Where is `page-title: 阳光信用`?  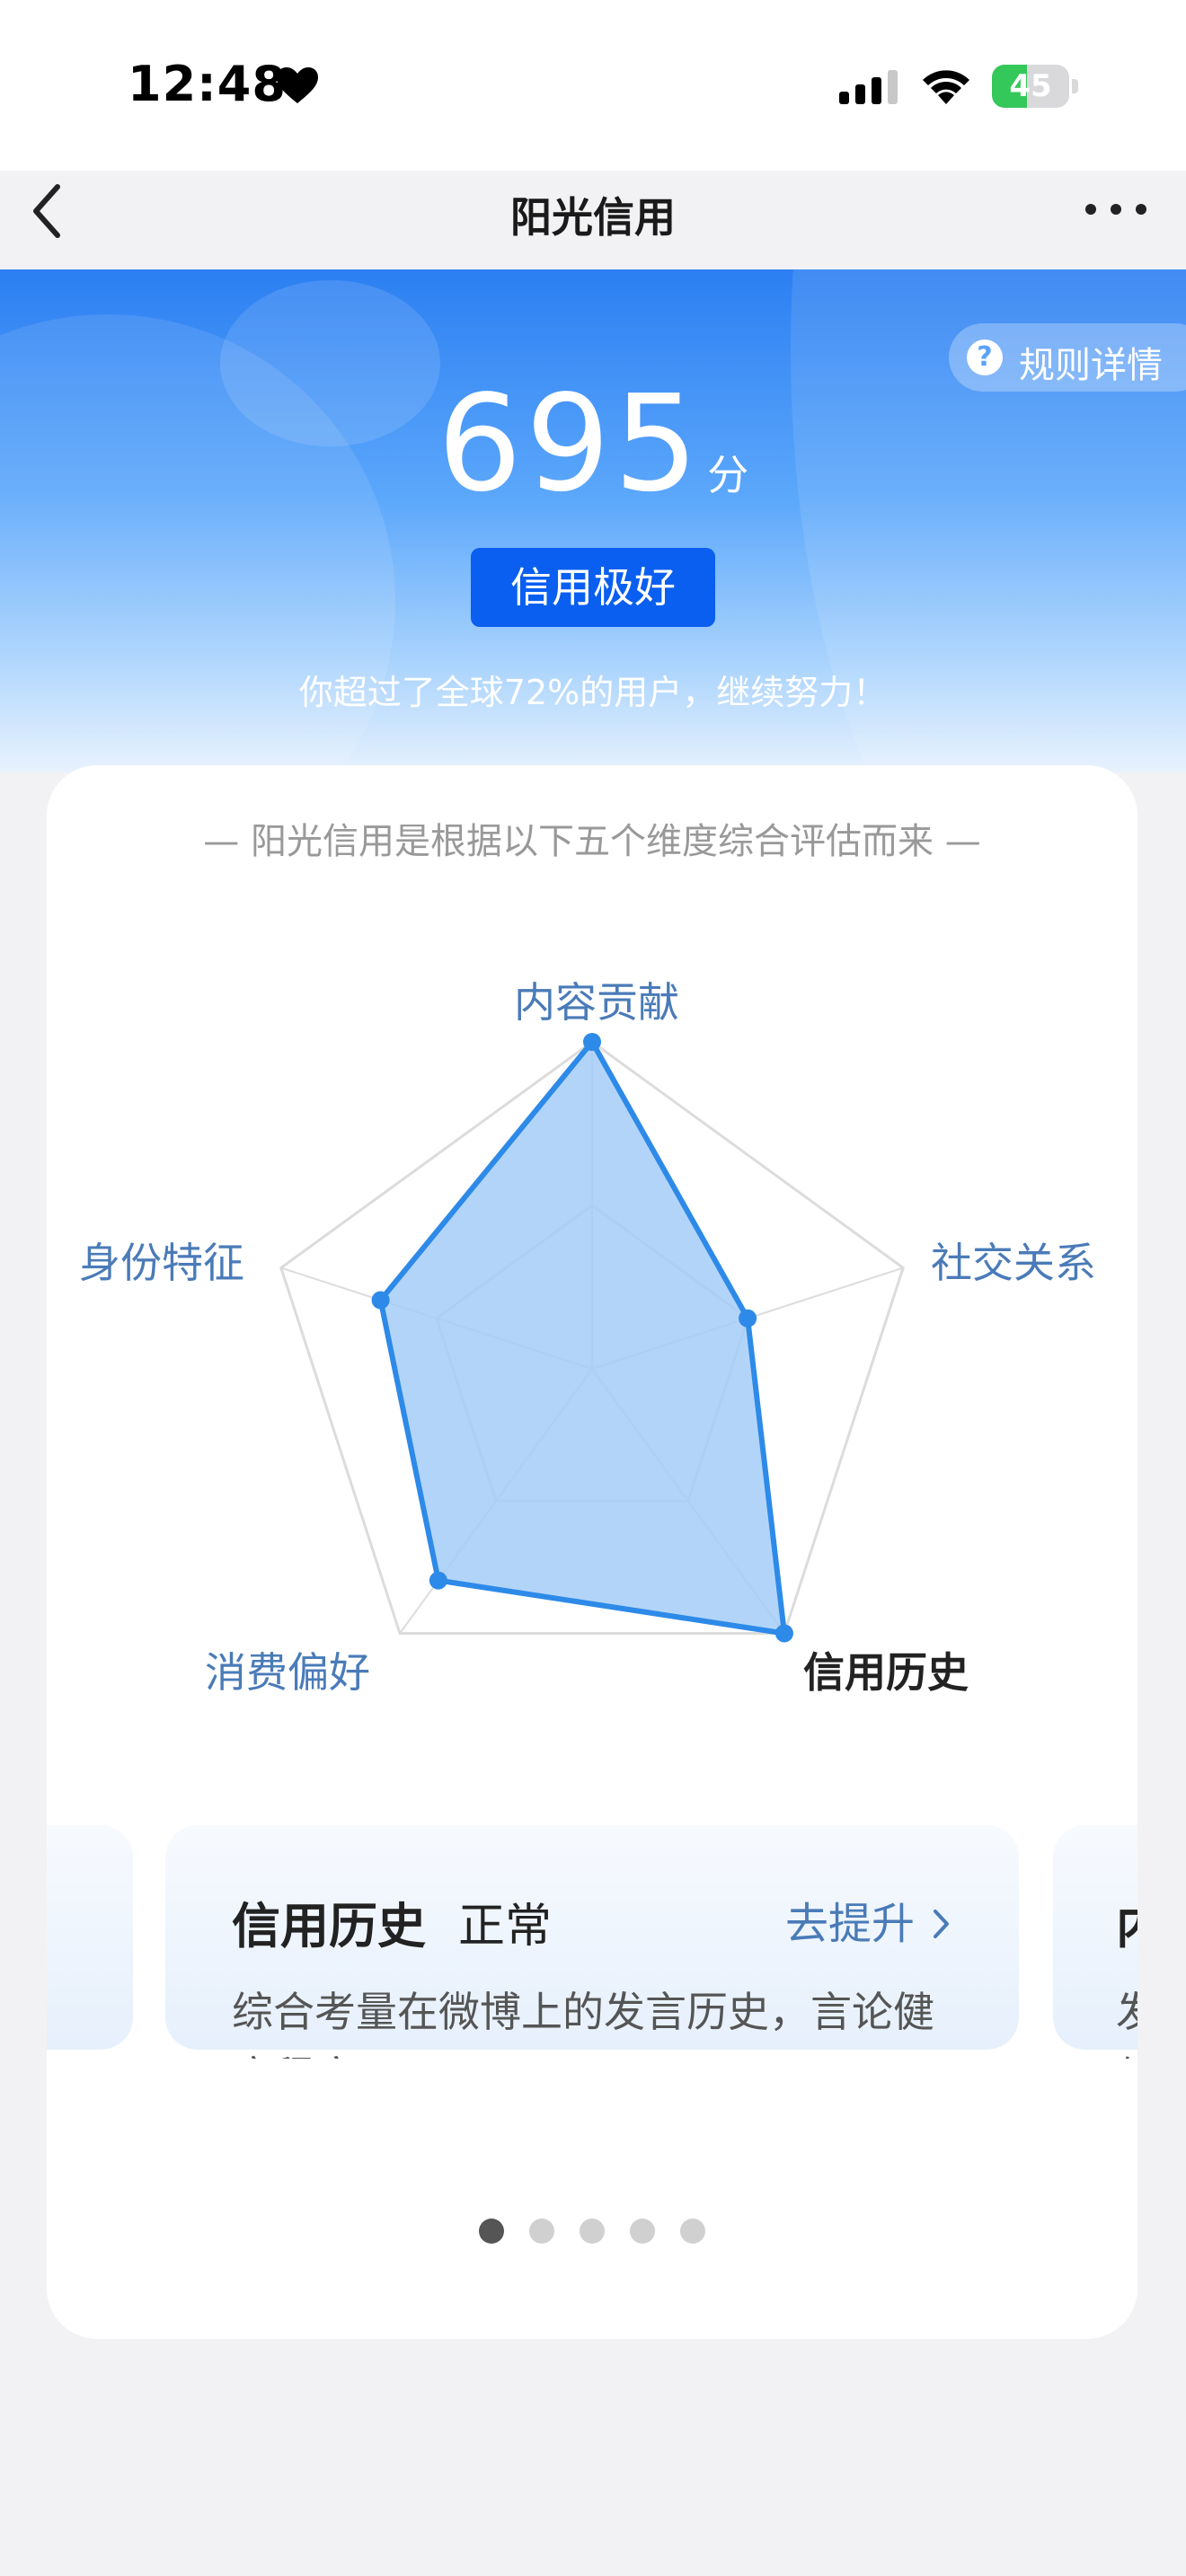 page-title: 阳光信用 is located at coordinates (593, 217).